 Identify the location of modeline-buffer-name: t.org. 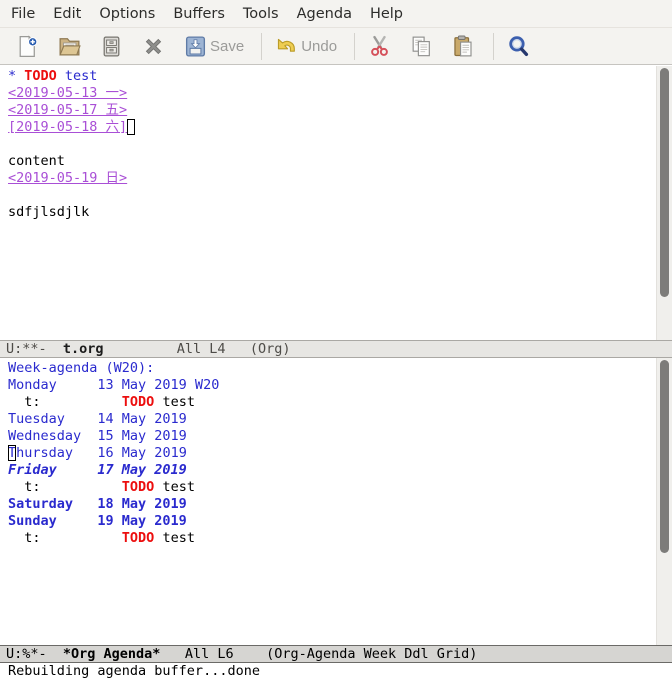
(83, 349).